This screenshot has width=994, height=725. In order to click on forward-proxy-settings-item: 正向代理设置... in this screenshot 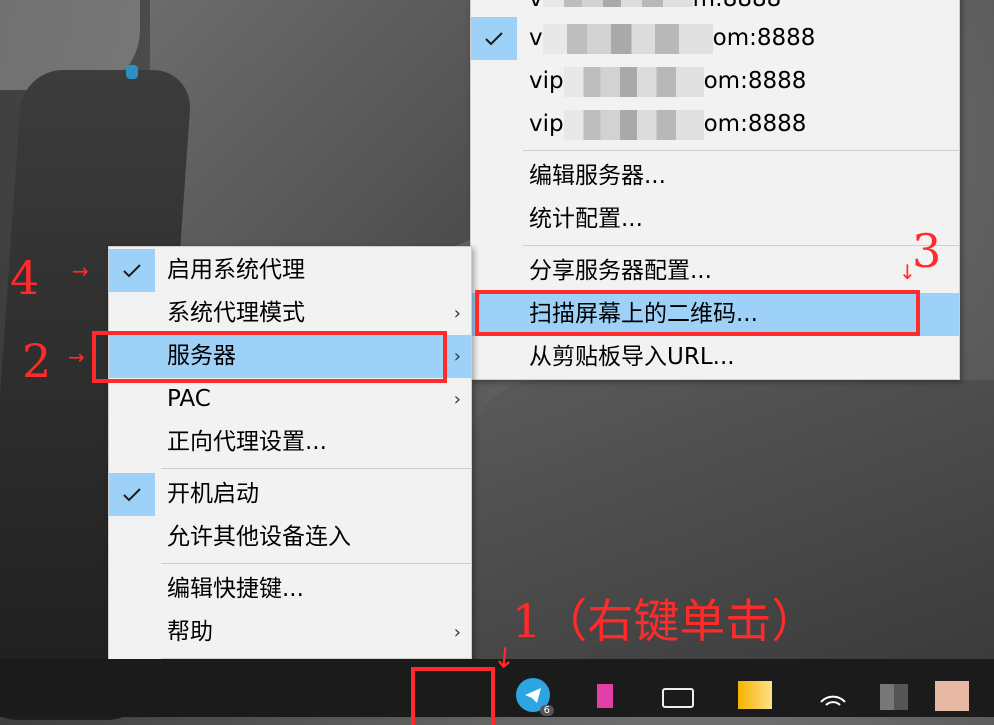, I will do `click(290, 442)`.